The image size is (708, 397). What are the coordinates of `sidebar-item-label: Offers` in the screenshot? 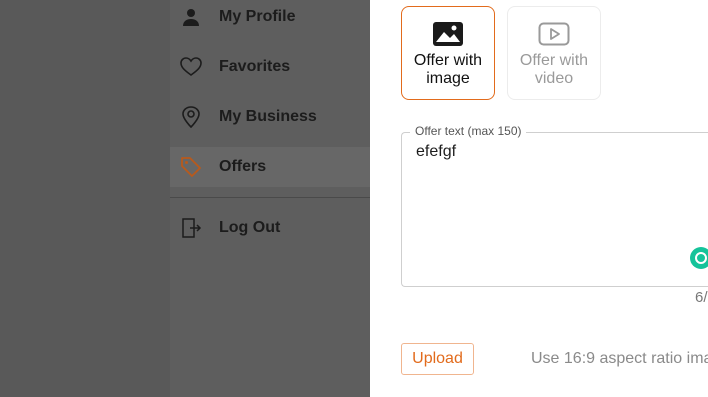 It's located at (243, 166).